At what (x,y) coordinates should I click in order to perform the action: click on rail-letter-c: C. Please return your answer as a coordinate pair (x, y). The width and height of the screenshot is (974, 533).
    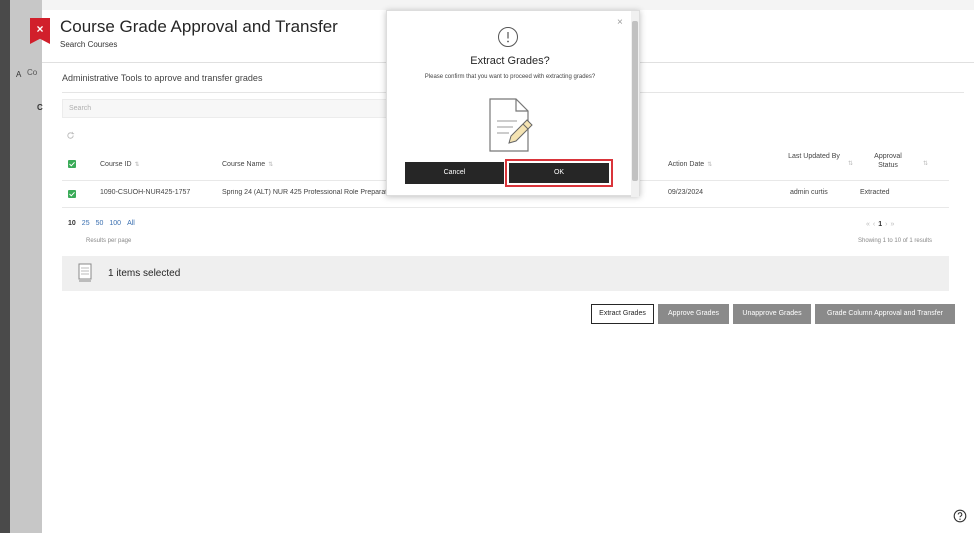
    Looking at the image, I should click on (40, 107).